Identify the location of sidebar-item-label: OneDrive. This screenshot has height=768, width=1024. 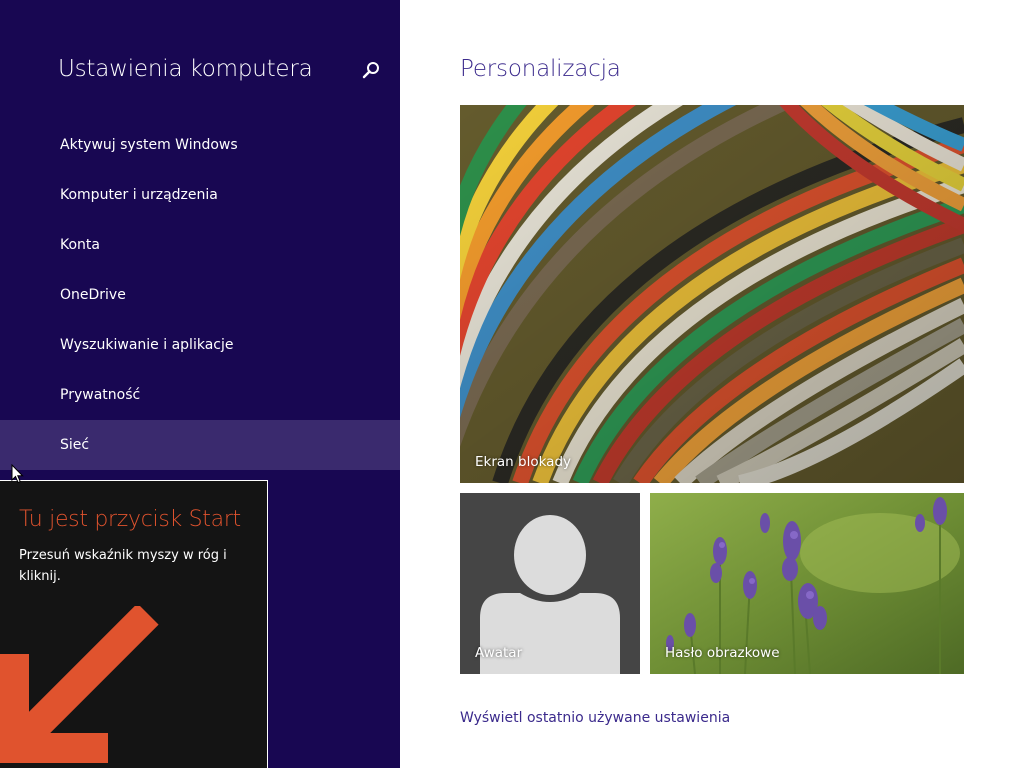
(93, 295).